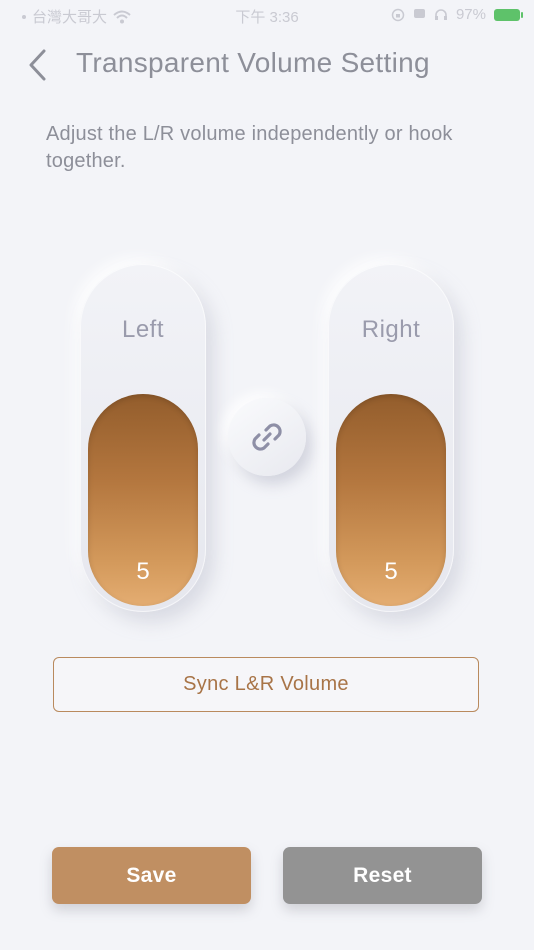 This screenshot has width=534, height=950. I want to click on left-volume-slider: Left 5, so click(143, 438).